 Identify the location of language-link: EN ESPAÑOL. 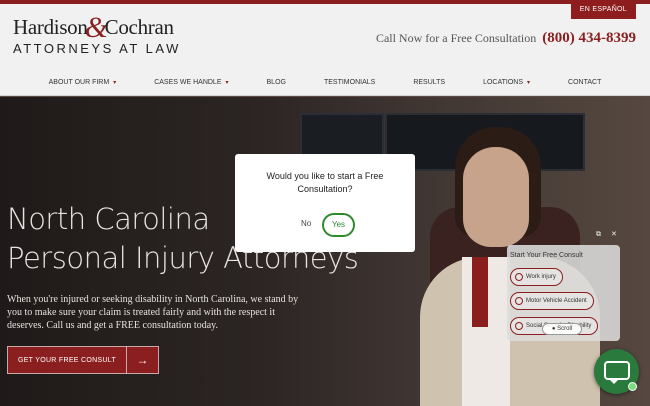
(603, 9).